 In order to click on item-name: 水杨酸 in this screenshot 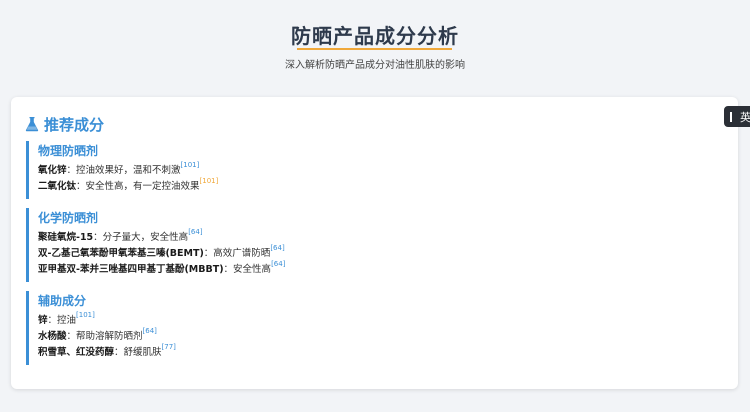, I will do `click(52, 336)`.